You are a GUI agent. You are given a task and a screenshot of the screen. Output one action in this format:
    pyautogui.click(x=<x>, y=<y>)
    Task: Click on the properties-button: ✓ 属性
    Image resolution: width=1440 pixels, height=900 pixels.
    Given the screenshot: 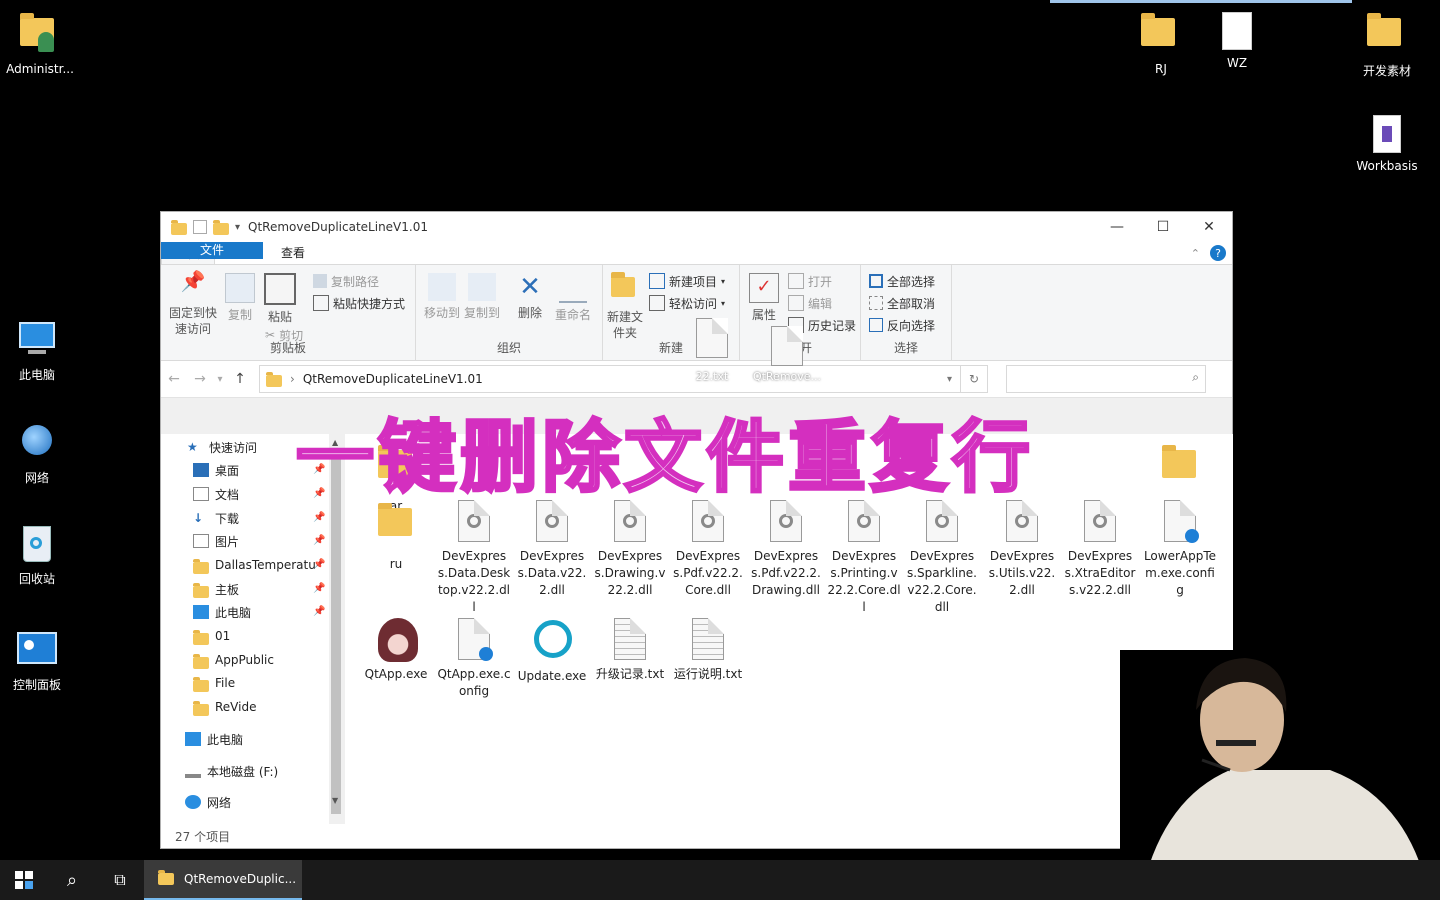 What is the action you would take?
    pyautogui.click(x=764, y=298)
    